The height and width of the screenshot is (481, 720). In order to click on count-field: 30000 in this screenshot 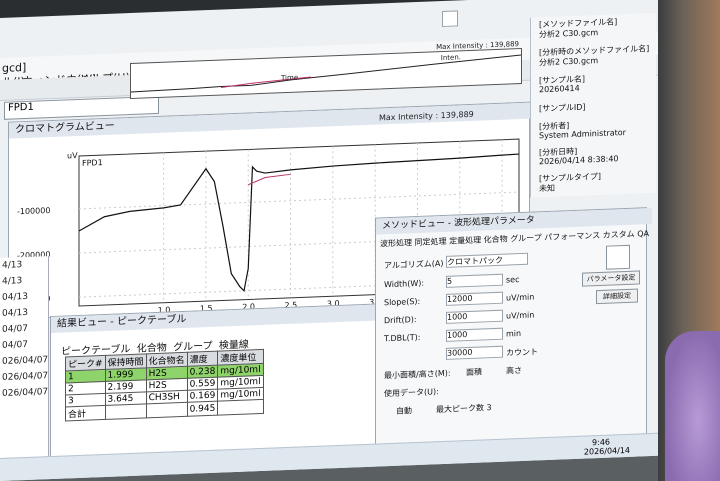, I will do `click(474, 352)`.